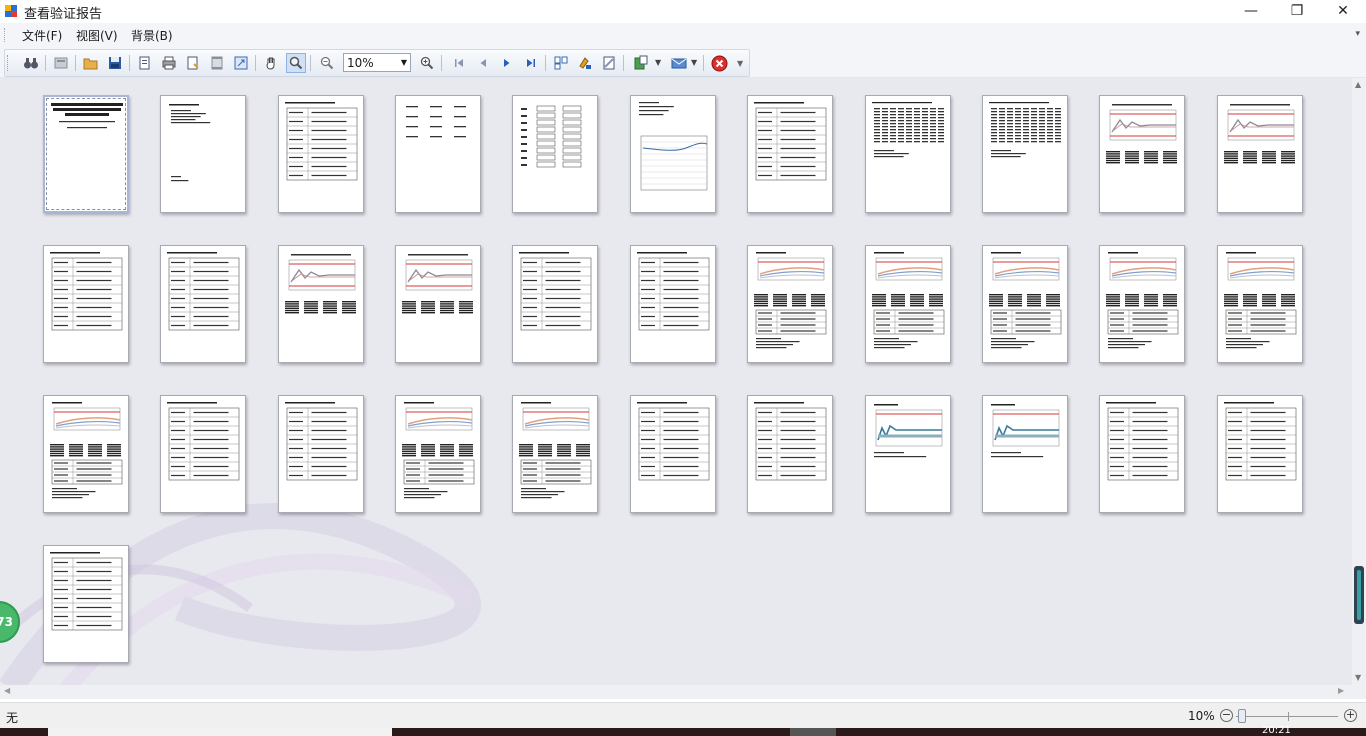  I want to click on page-selection-outline, so click(86, 154).